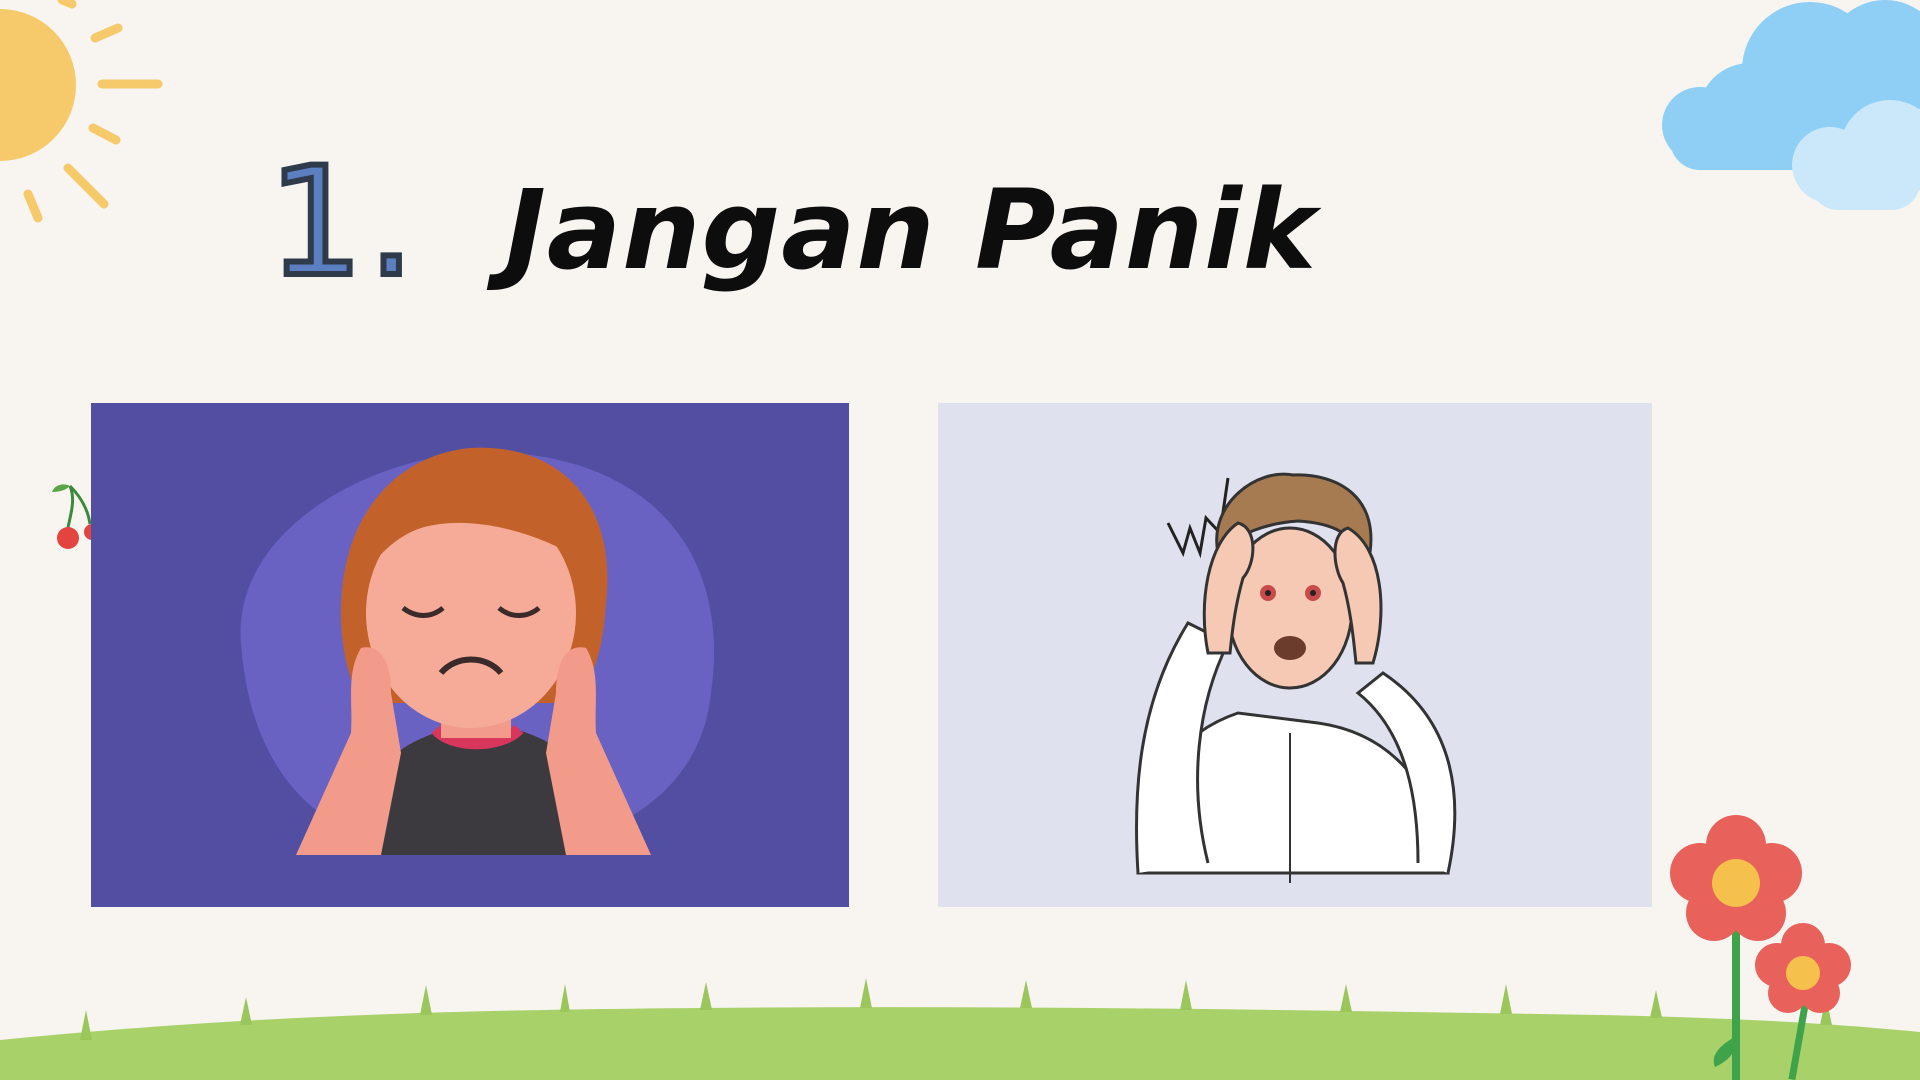 This screenshot has height=1080, width=1920. Describe the element at coordinates (1790, 942) in the screenshot. I see `flower-icon` at that location.